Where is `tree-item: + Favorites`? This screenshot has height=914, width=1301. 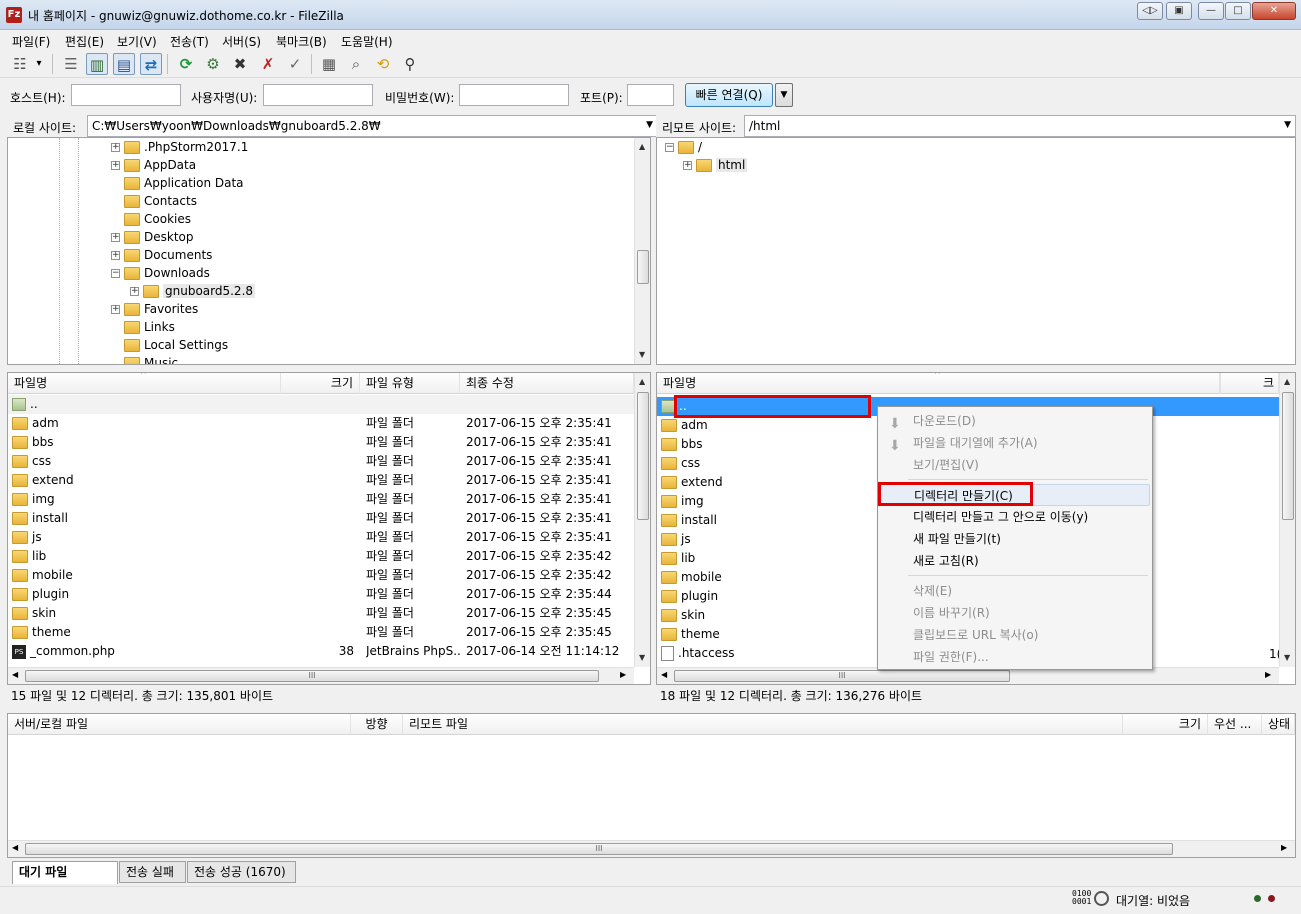 tree-item: + Favorites is located at coordinates (154, 309).